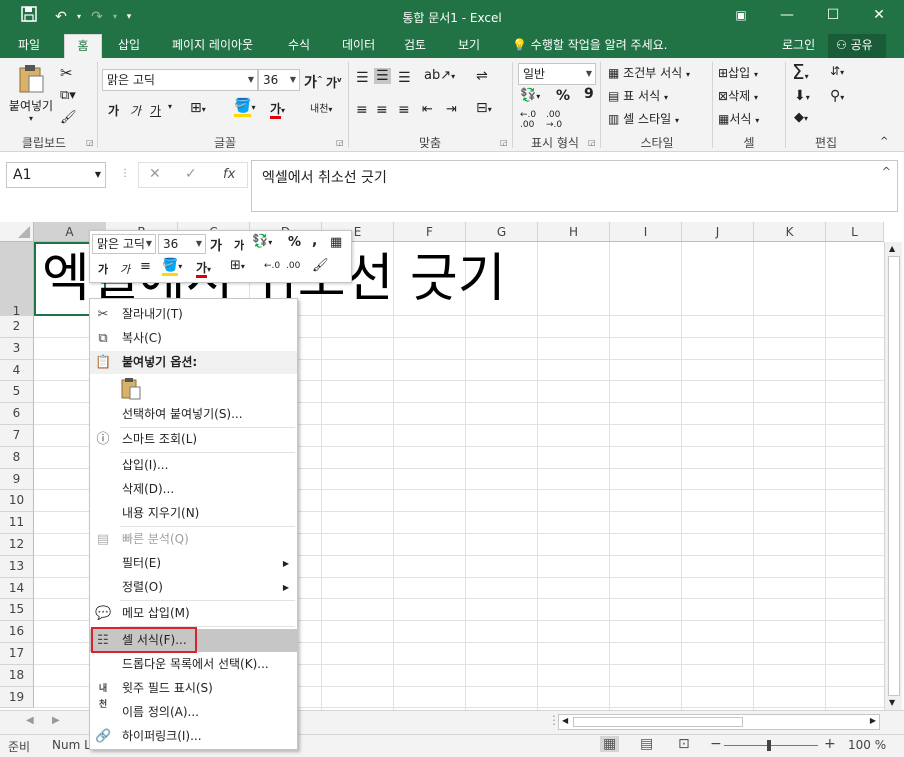  I want to click on number-format-combo: 일반 ▼, so click(557, 74).